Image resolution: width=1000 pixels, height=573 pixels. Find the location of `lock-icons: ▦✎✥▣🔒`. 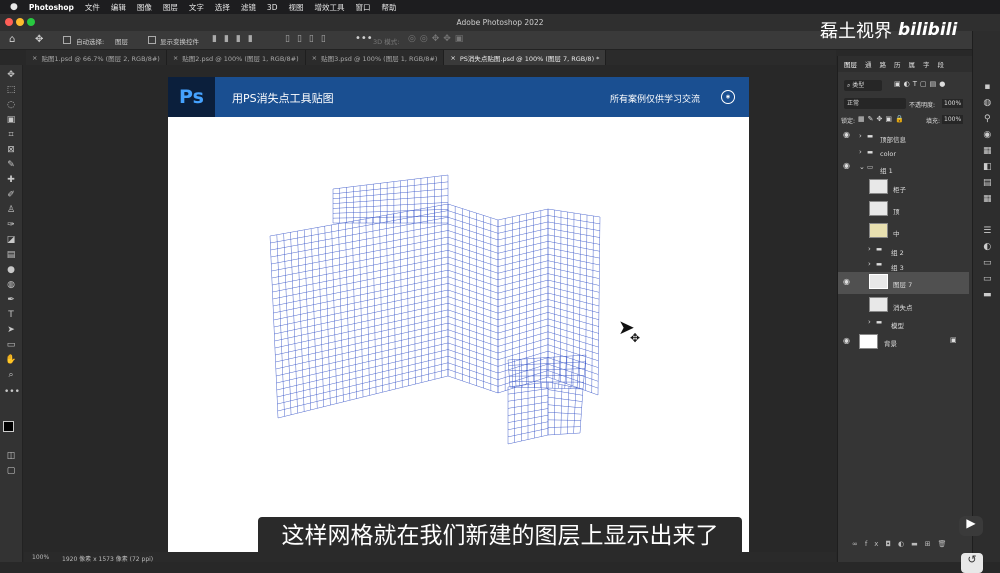

lock-icons: ▦✎✥▣🔒 is located at coordinates (882, 119).